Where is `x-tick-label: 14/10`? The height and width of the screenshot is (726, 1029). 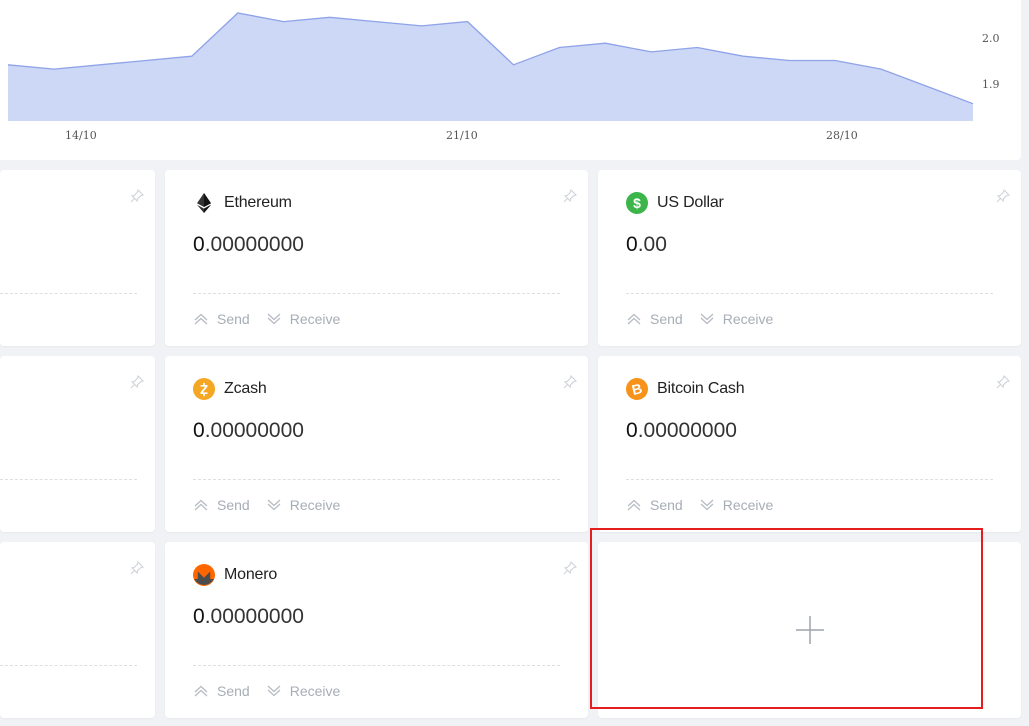 x-tick-label: 14/10 is located at coordinates (81, 135).